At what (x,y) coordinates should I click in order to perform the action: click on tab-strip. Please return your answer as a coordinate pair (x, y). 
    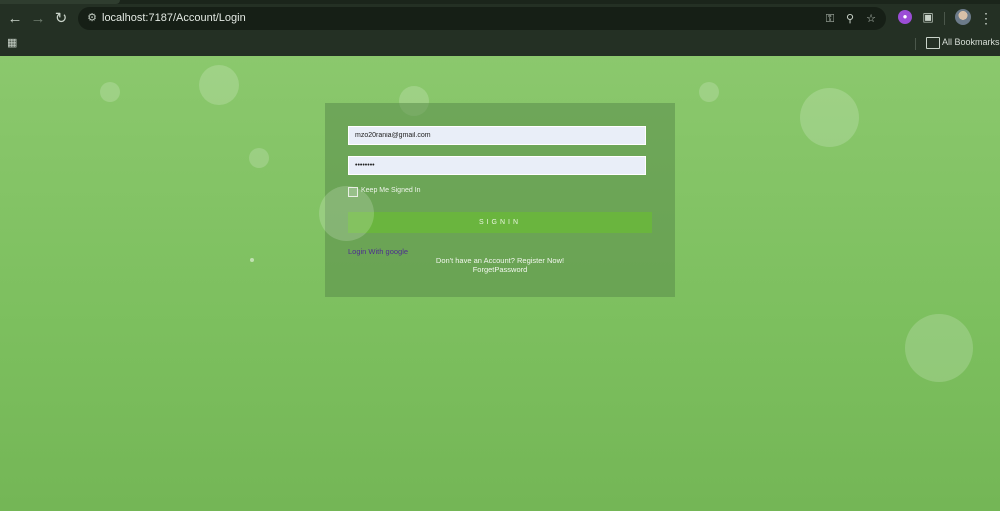
    Looking at the image, I should click on (500, 2).